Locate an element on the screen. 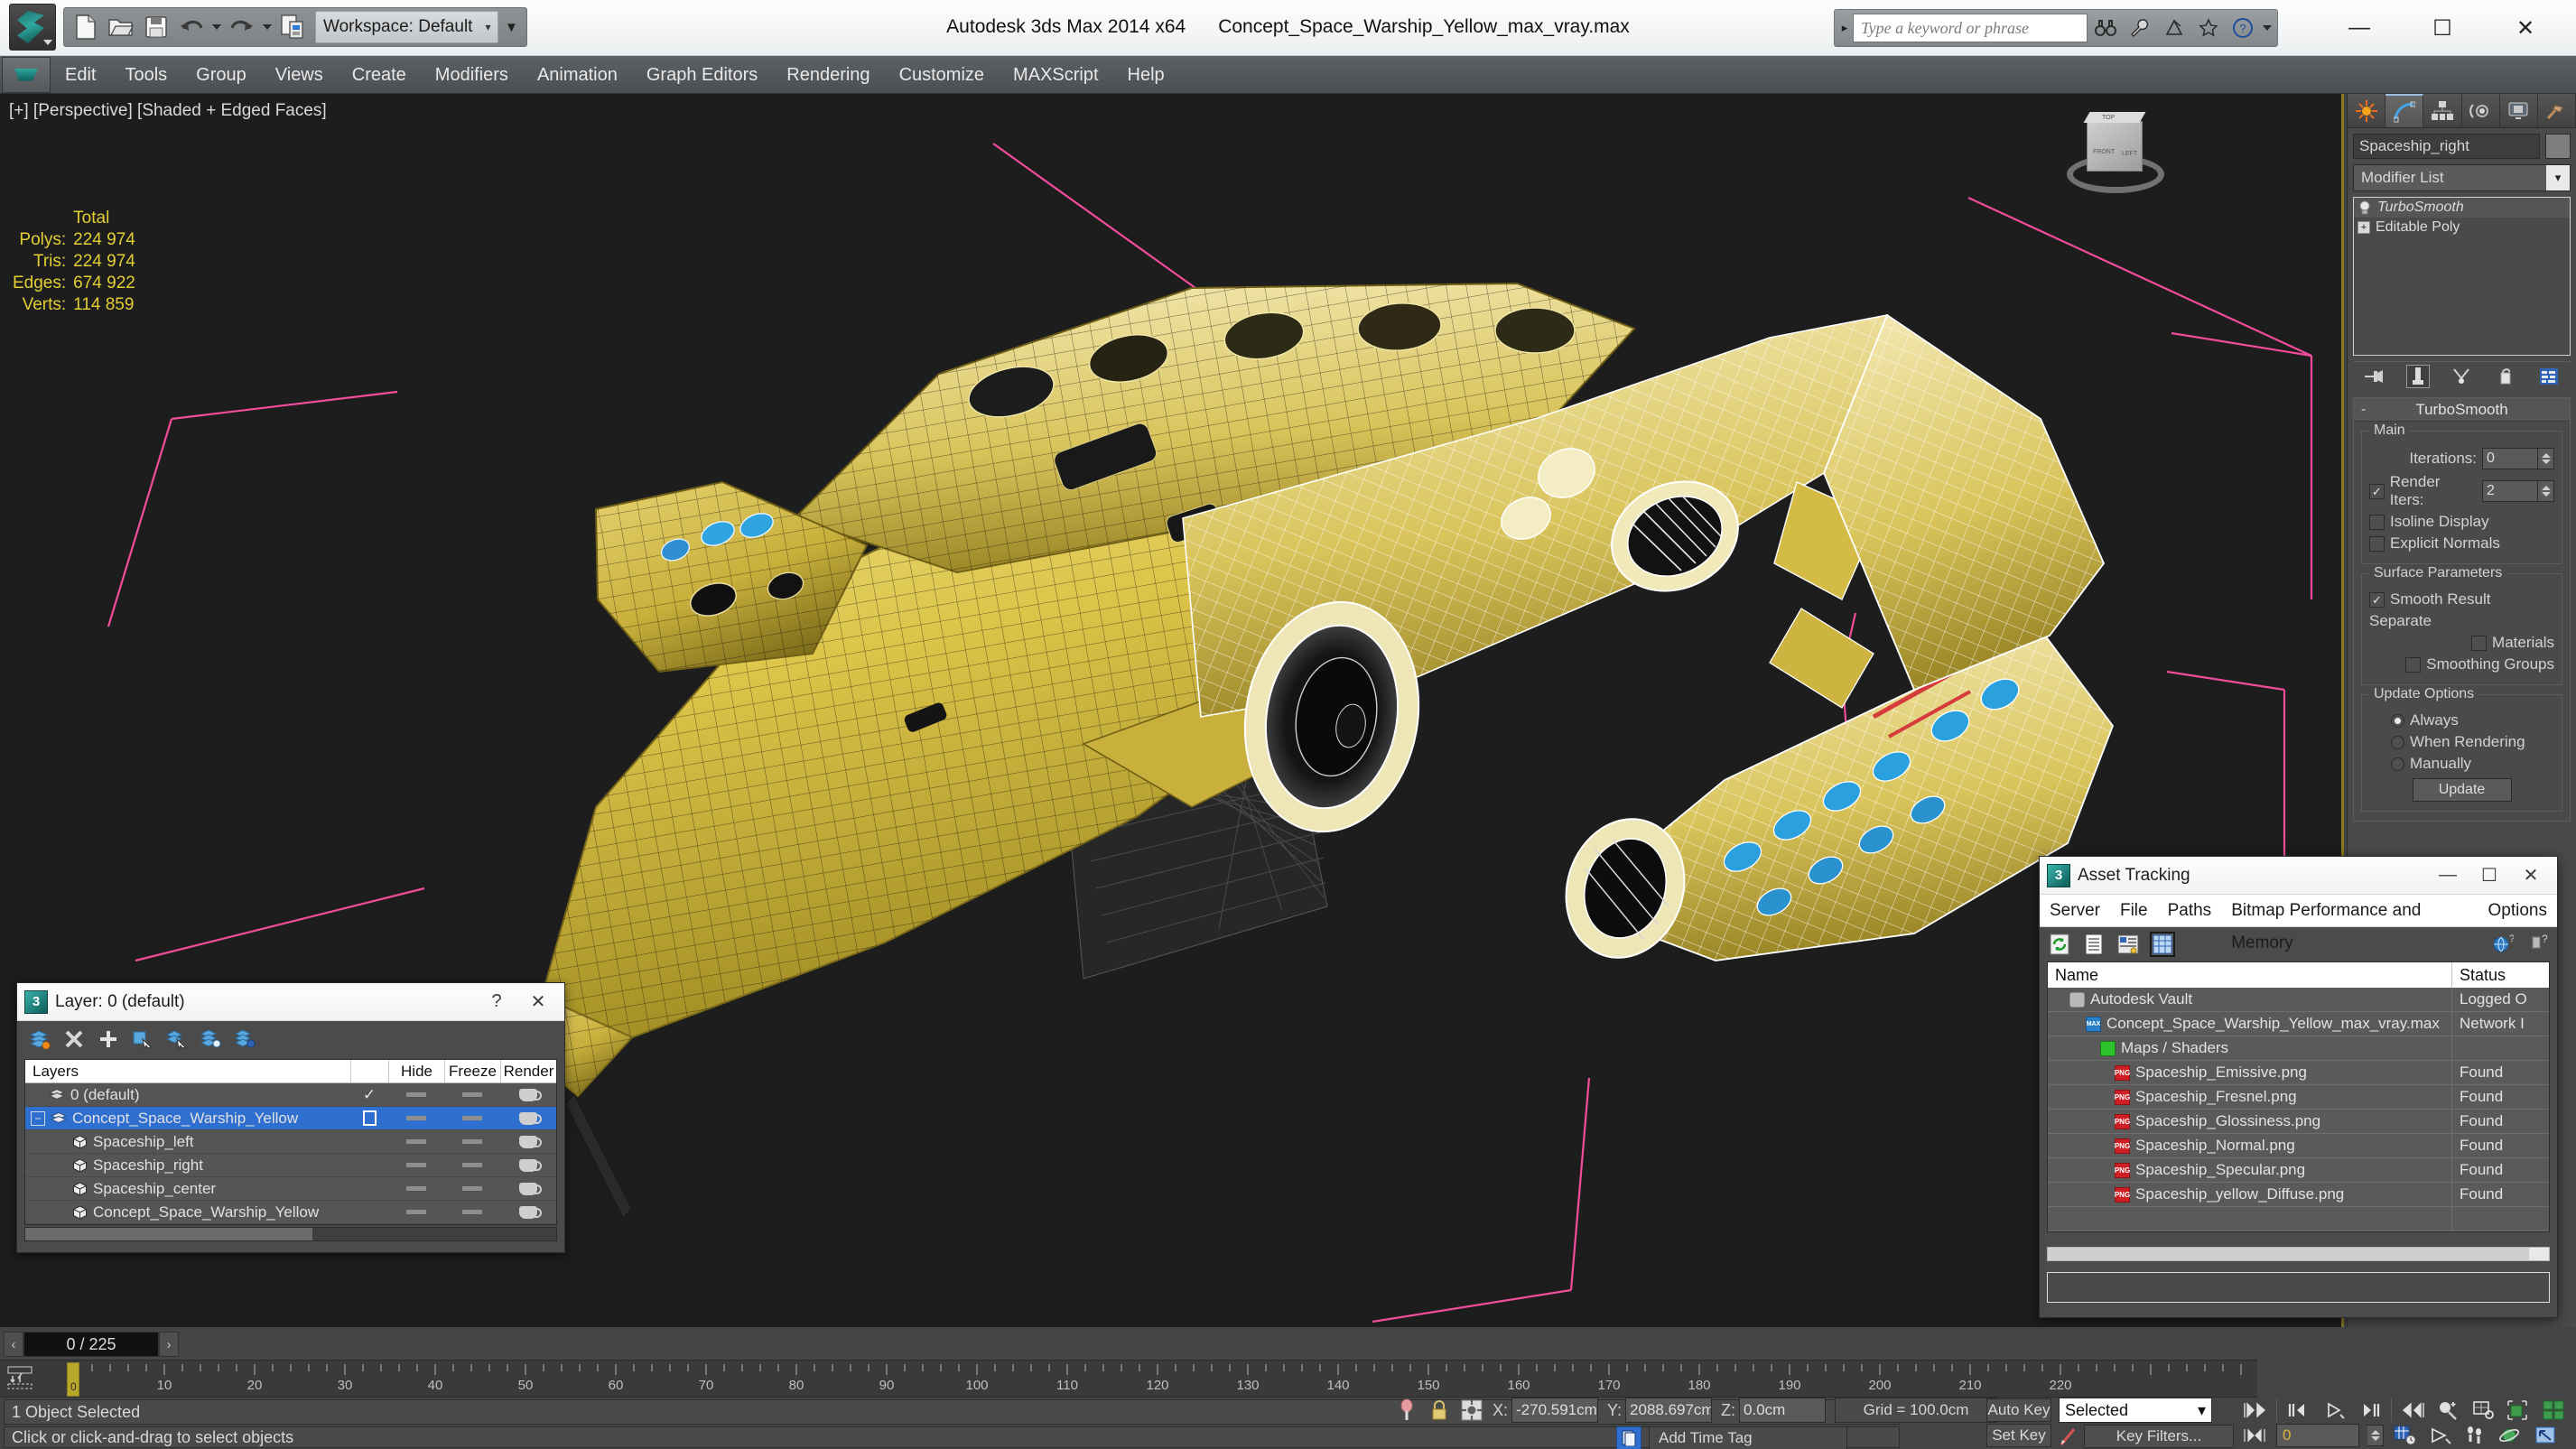 The height and width of the screenshot is (1449, 2576). update-when-rendering-radio is located at coordinates (2397, 742).